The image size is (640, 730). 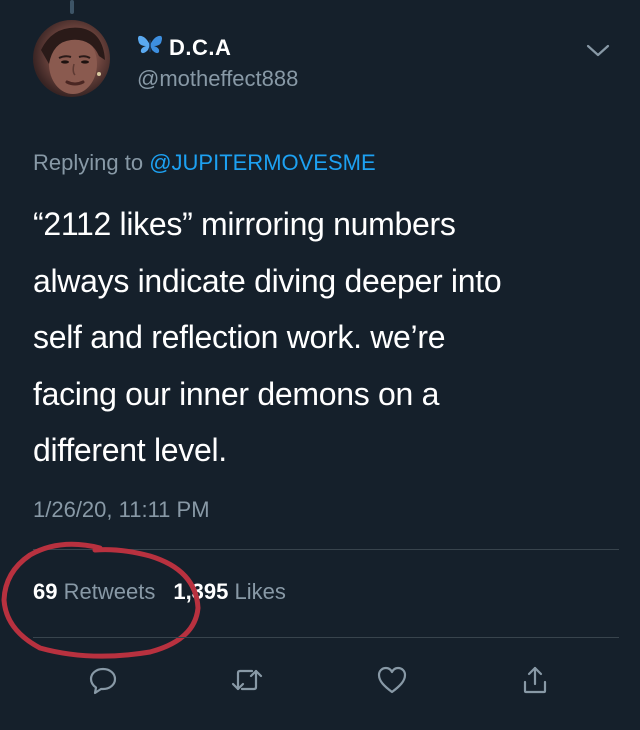 I want to click on tweet-actions, so click(x=320, y=685).